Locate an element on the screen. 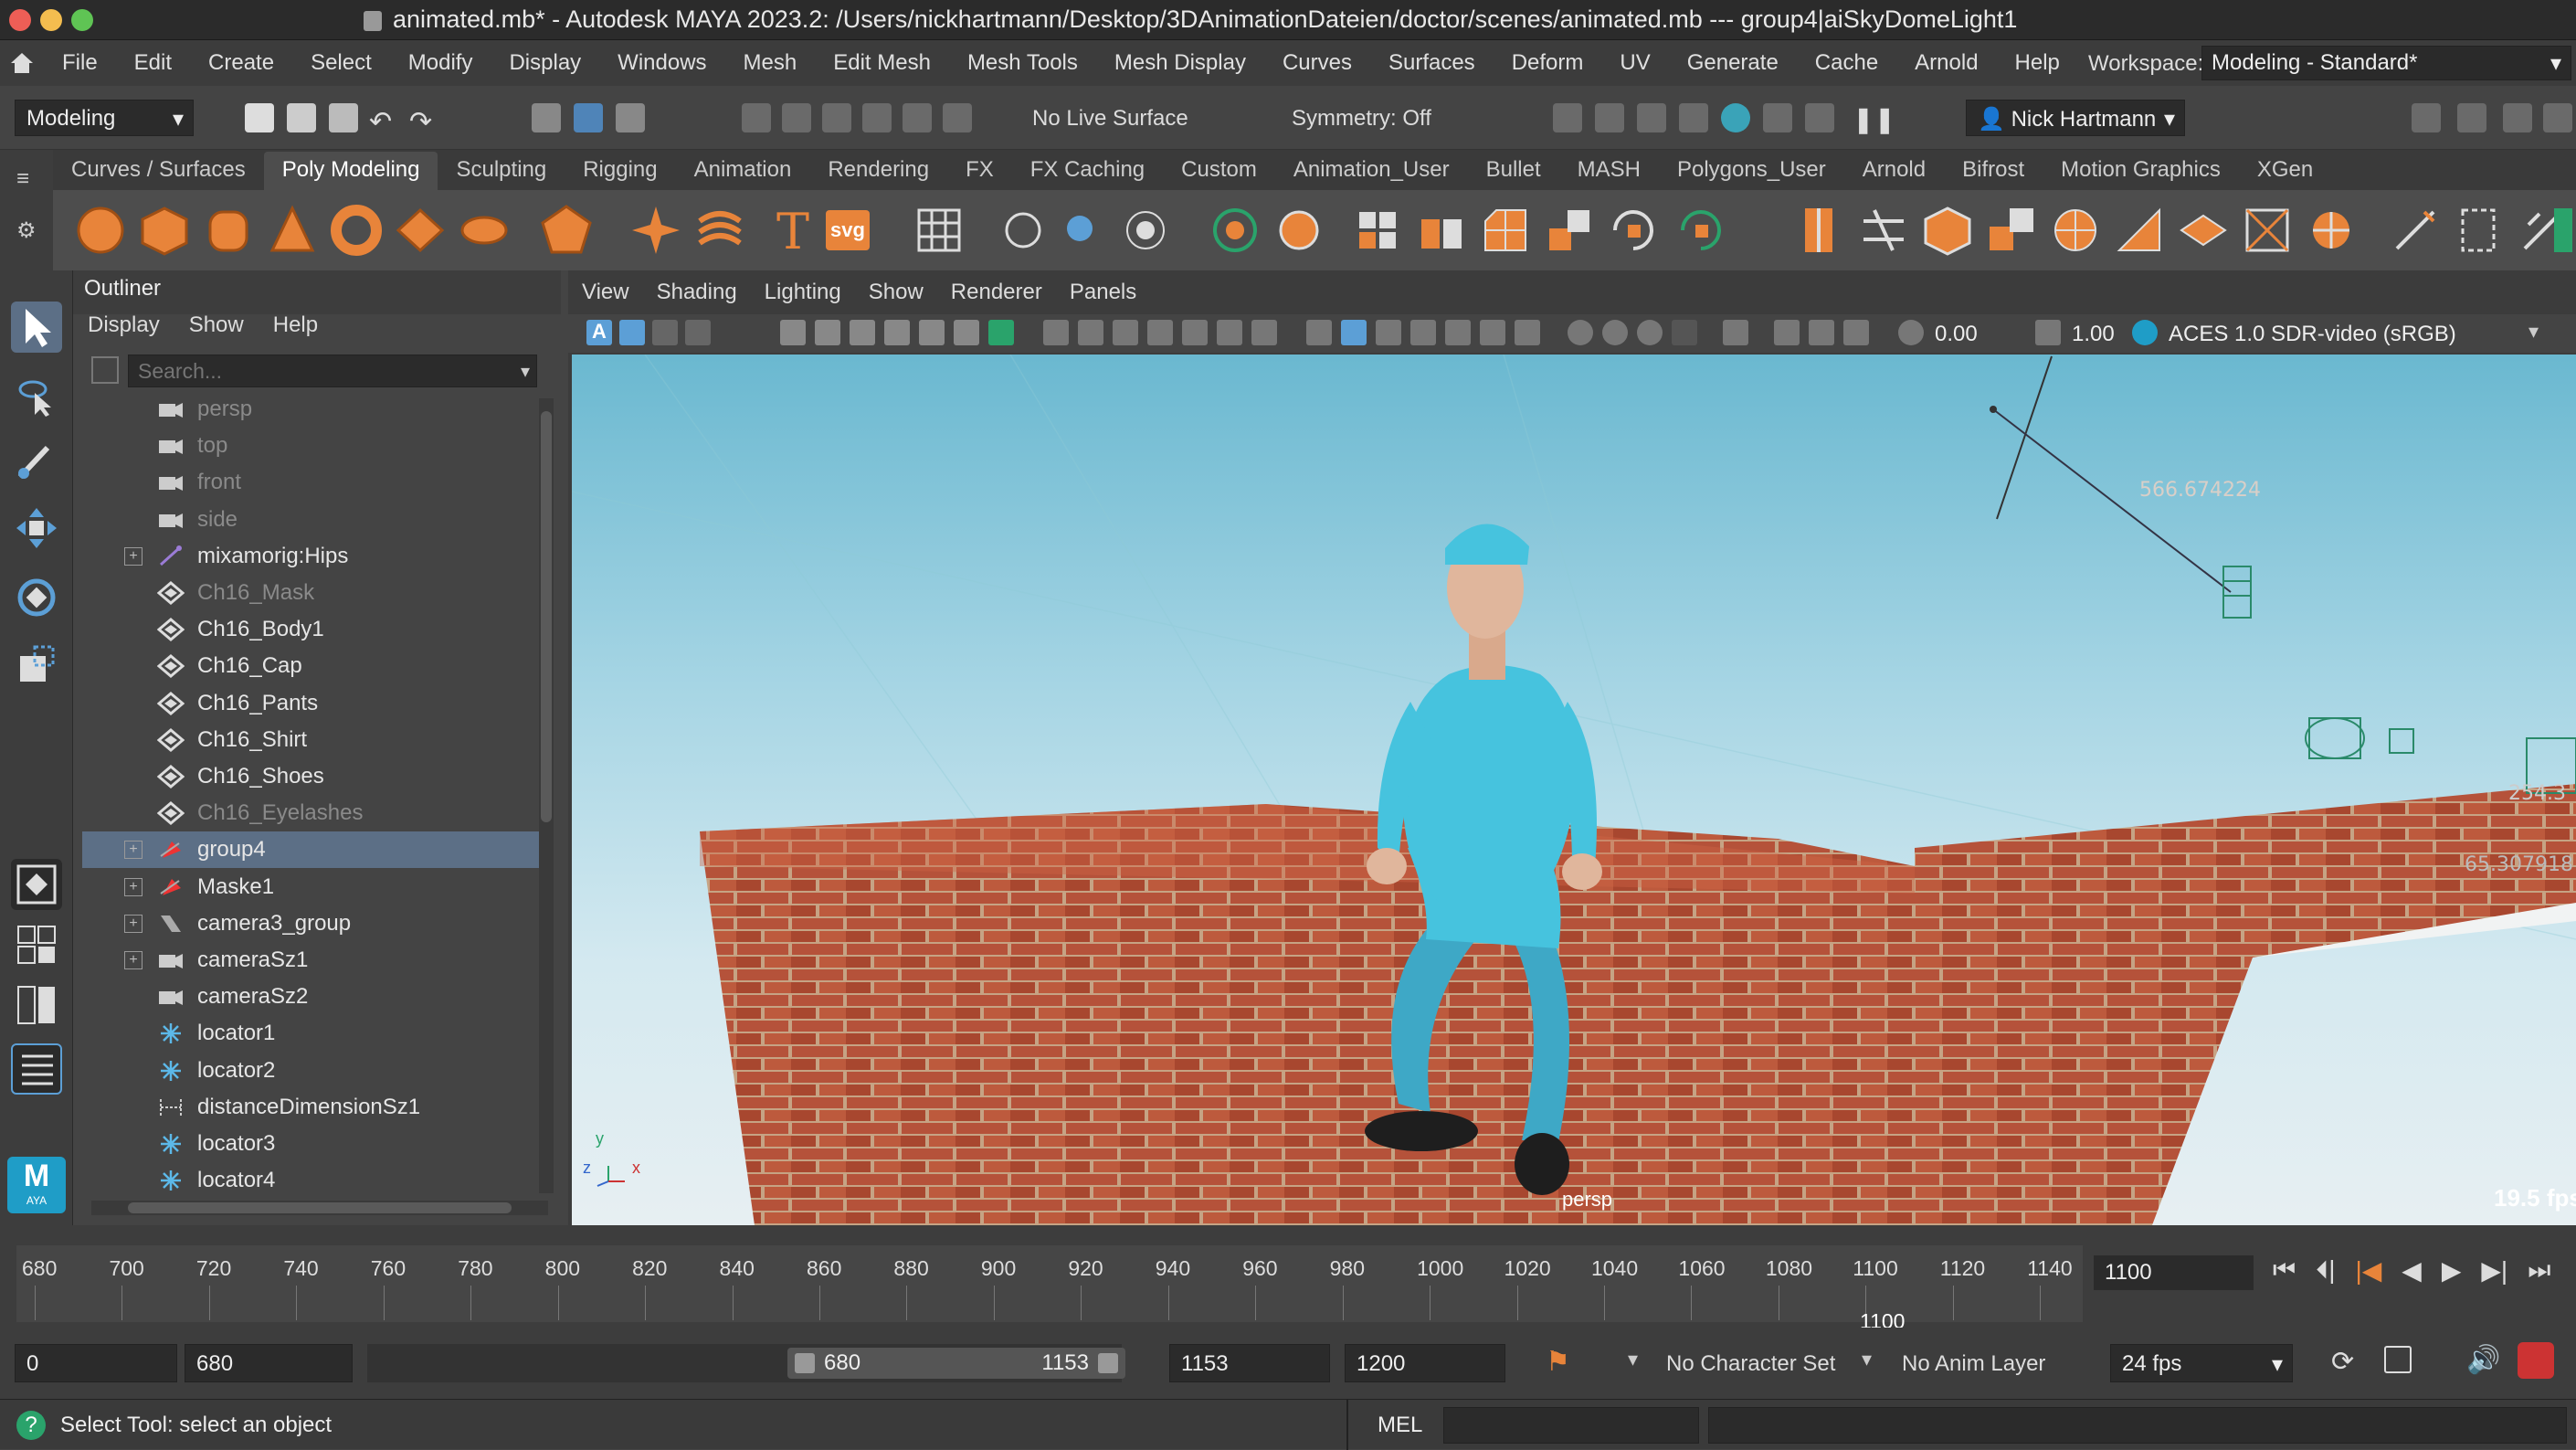 The image size is (2576, 1450). smooth-icon is located at coordinates (1145, 230).